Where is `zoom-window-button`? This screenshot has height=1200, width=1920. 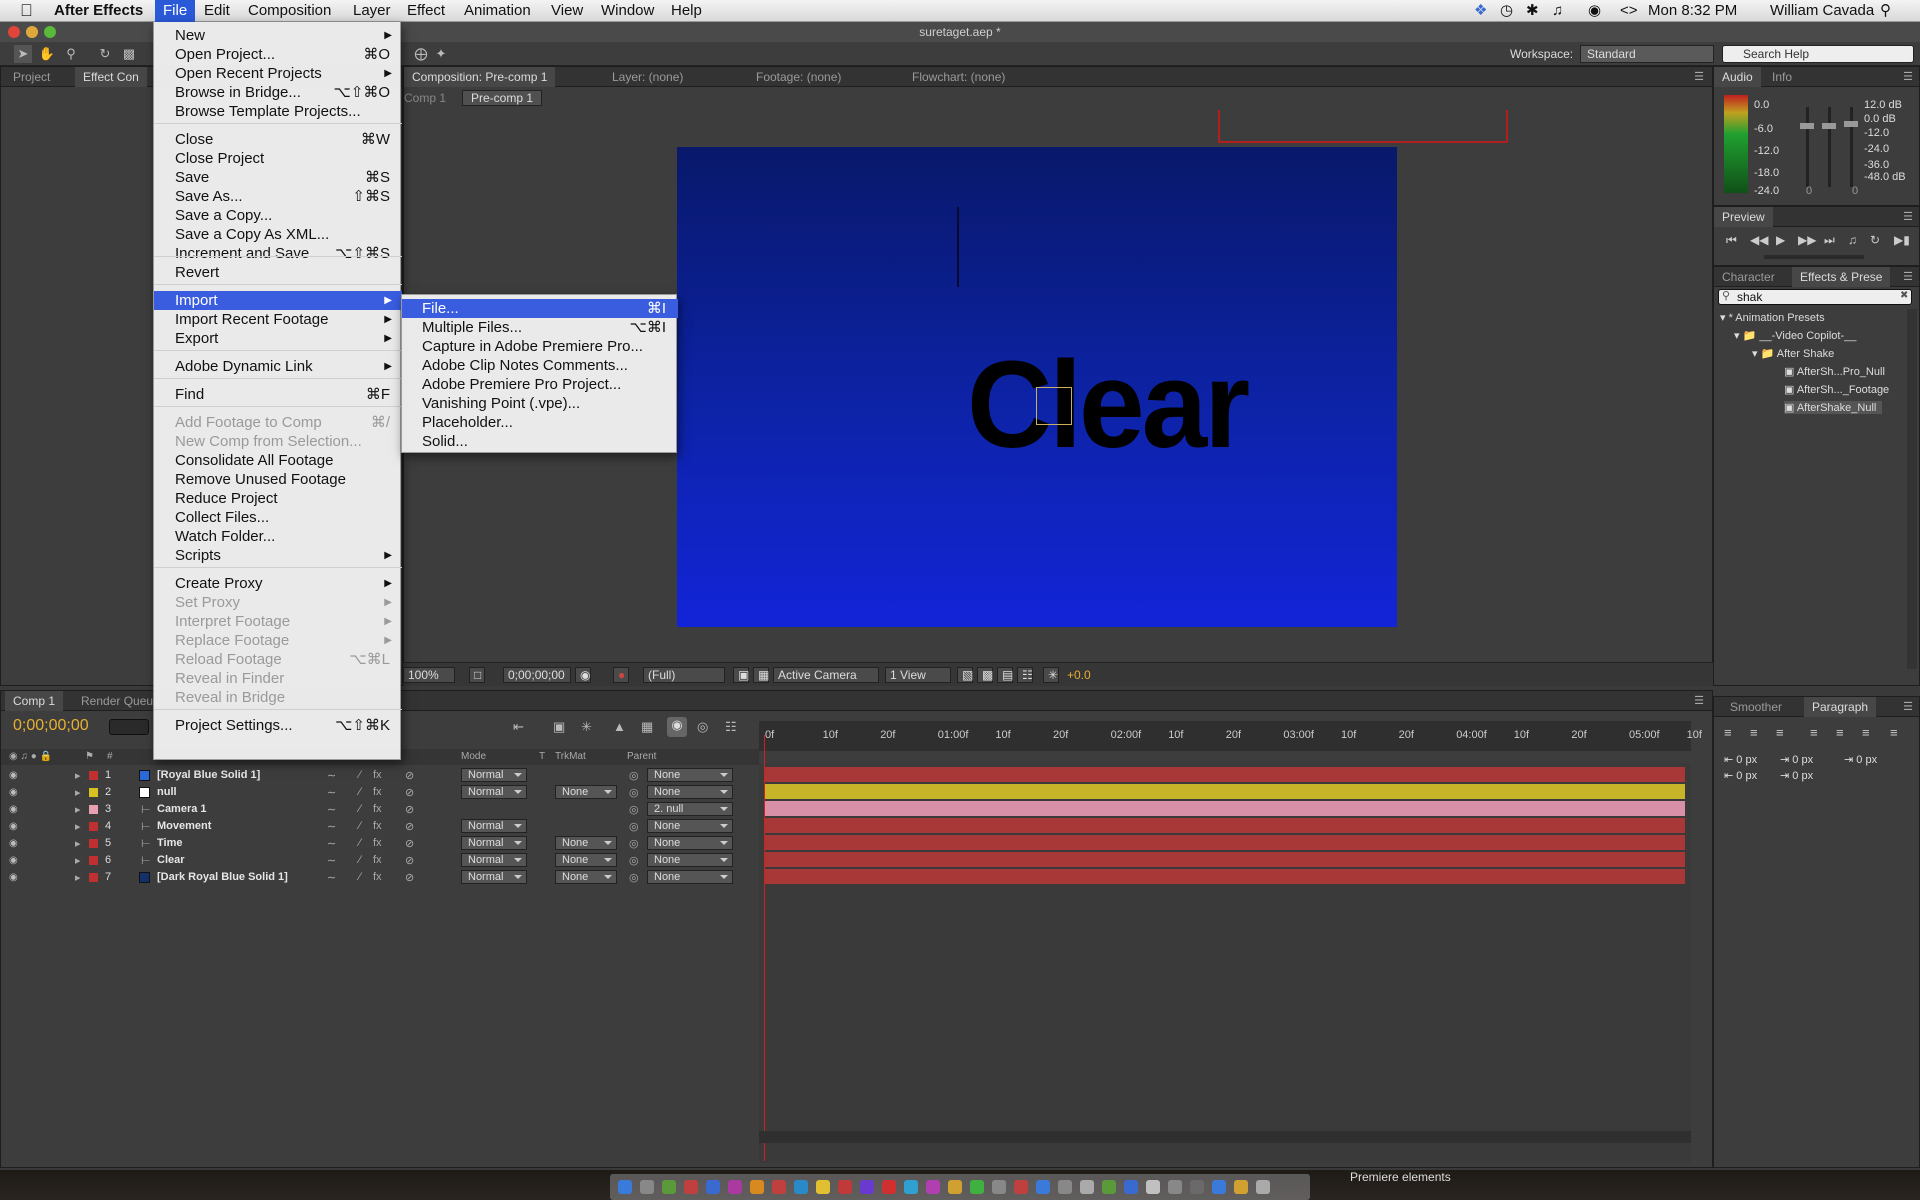 zoom-window-button is located at coordinates (50, 32).